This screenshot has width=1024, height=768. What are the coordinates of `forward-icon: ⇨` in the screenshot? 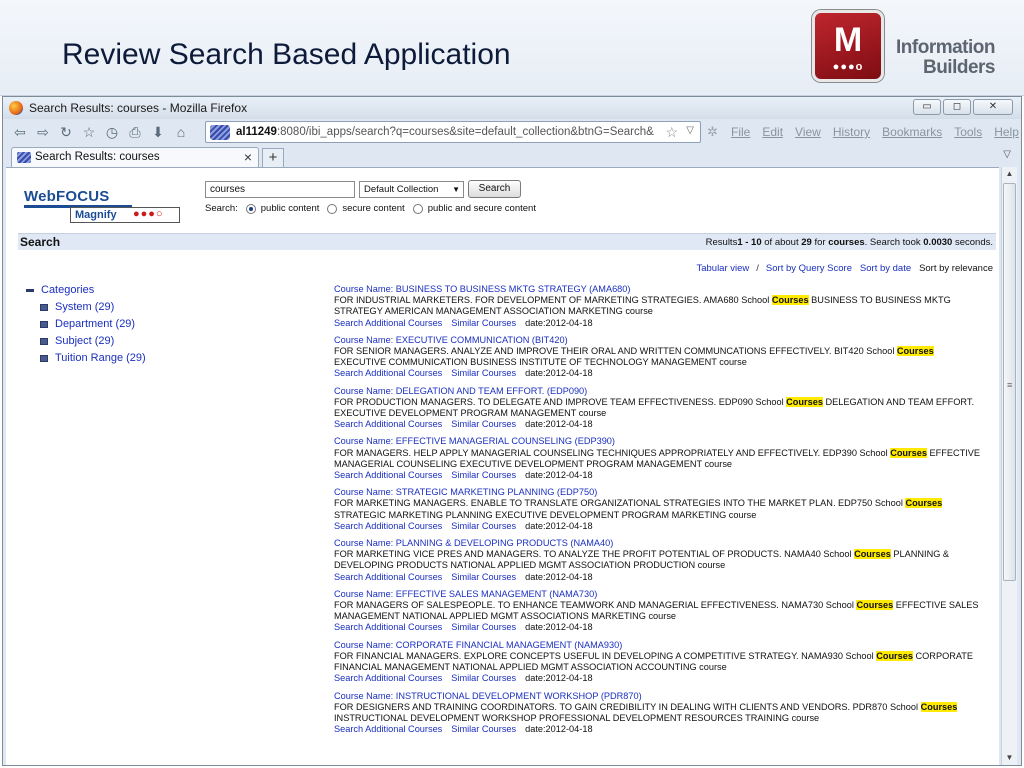 It's located at (43, 132).